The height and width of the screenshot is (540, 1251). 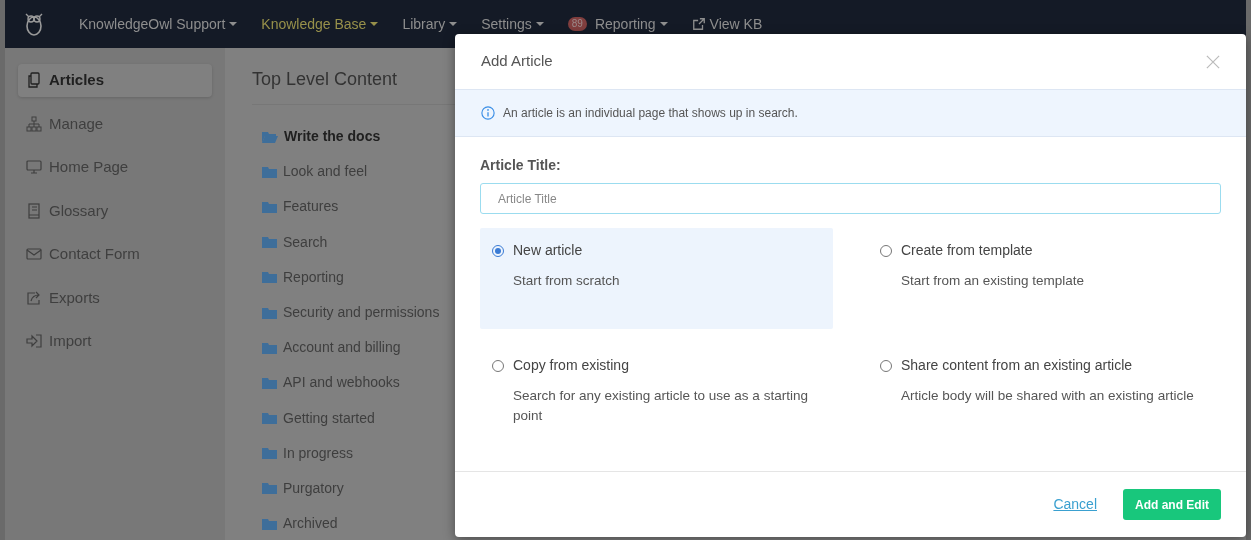 I want to click on option-title: Copy from existing, so click(x=571, y=365).